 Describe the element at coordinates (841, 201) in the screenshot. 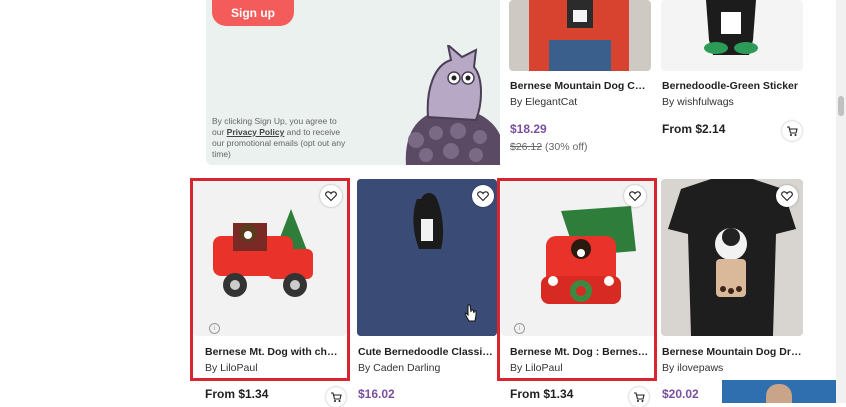

I see `scrollbar-track` at that location.